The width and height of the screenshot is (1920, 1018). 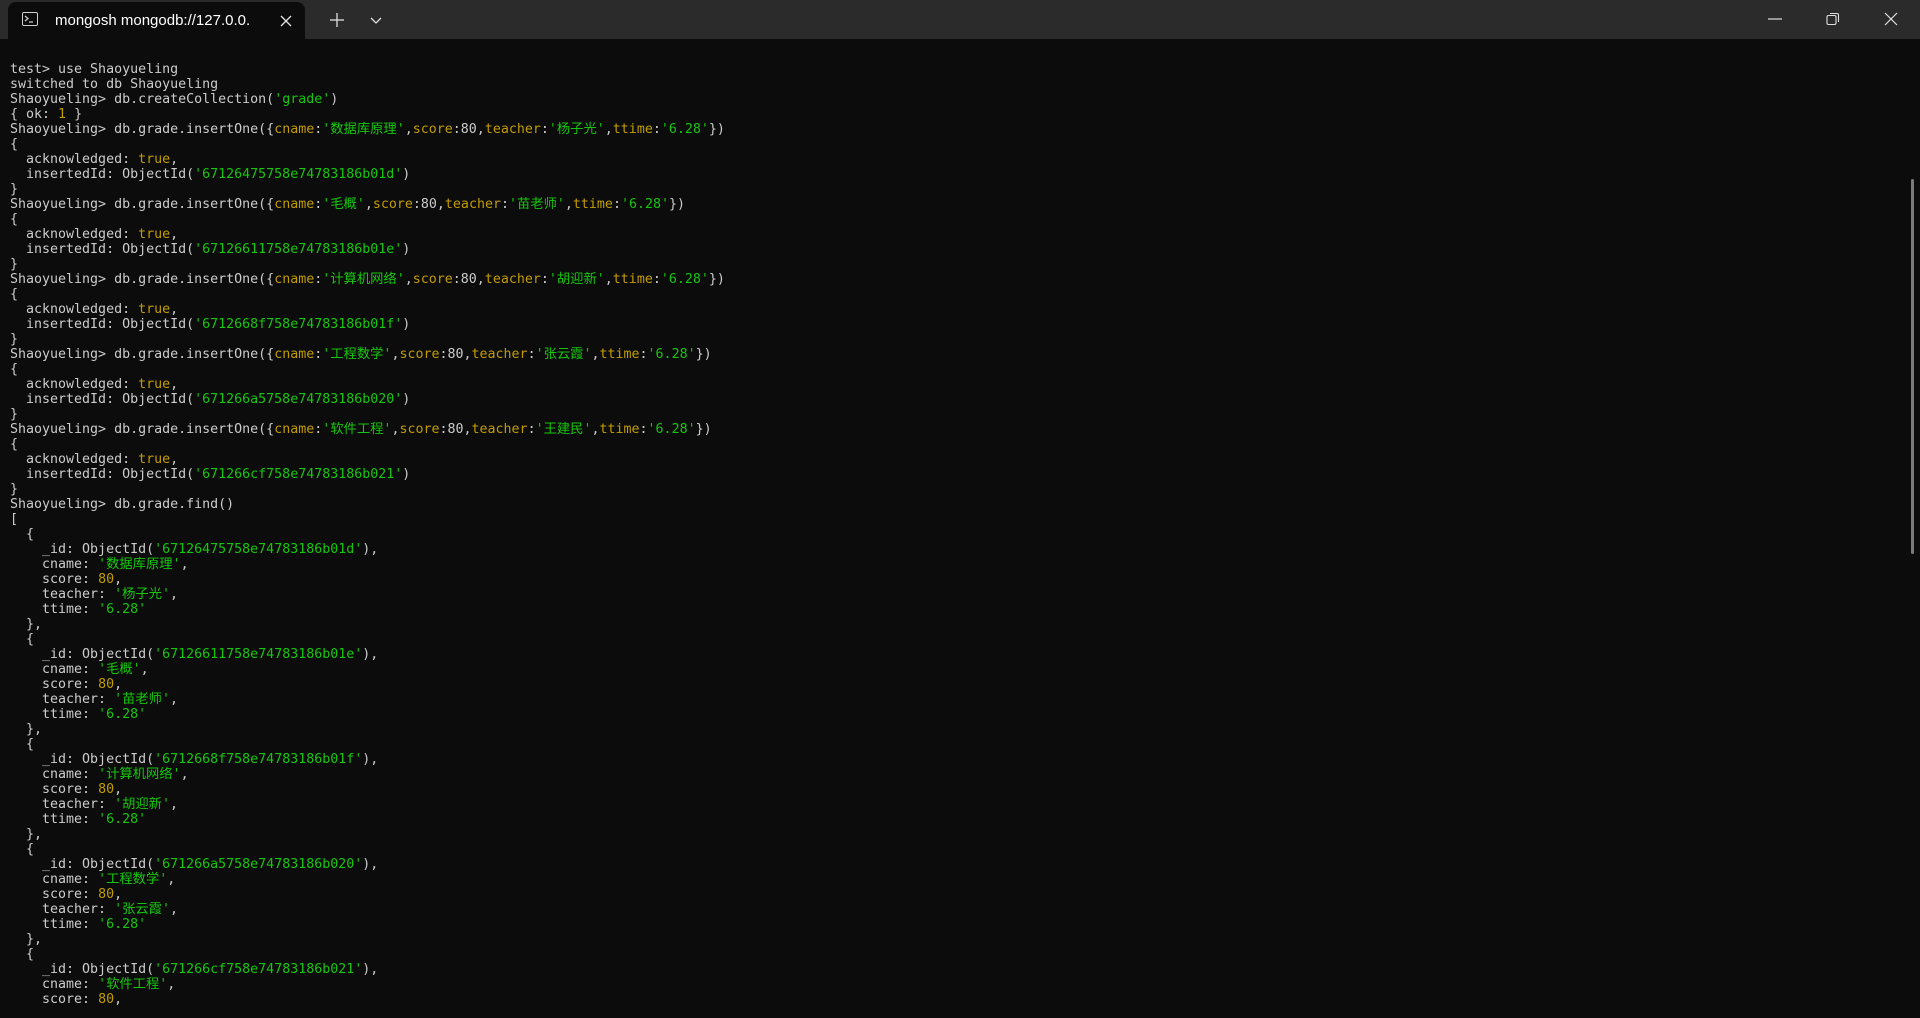 I want to click on terminal-line: teacher: '苗老师',, so click(x=367, y=699).